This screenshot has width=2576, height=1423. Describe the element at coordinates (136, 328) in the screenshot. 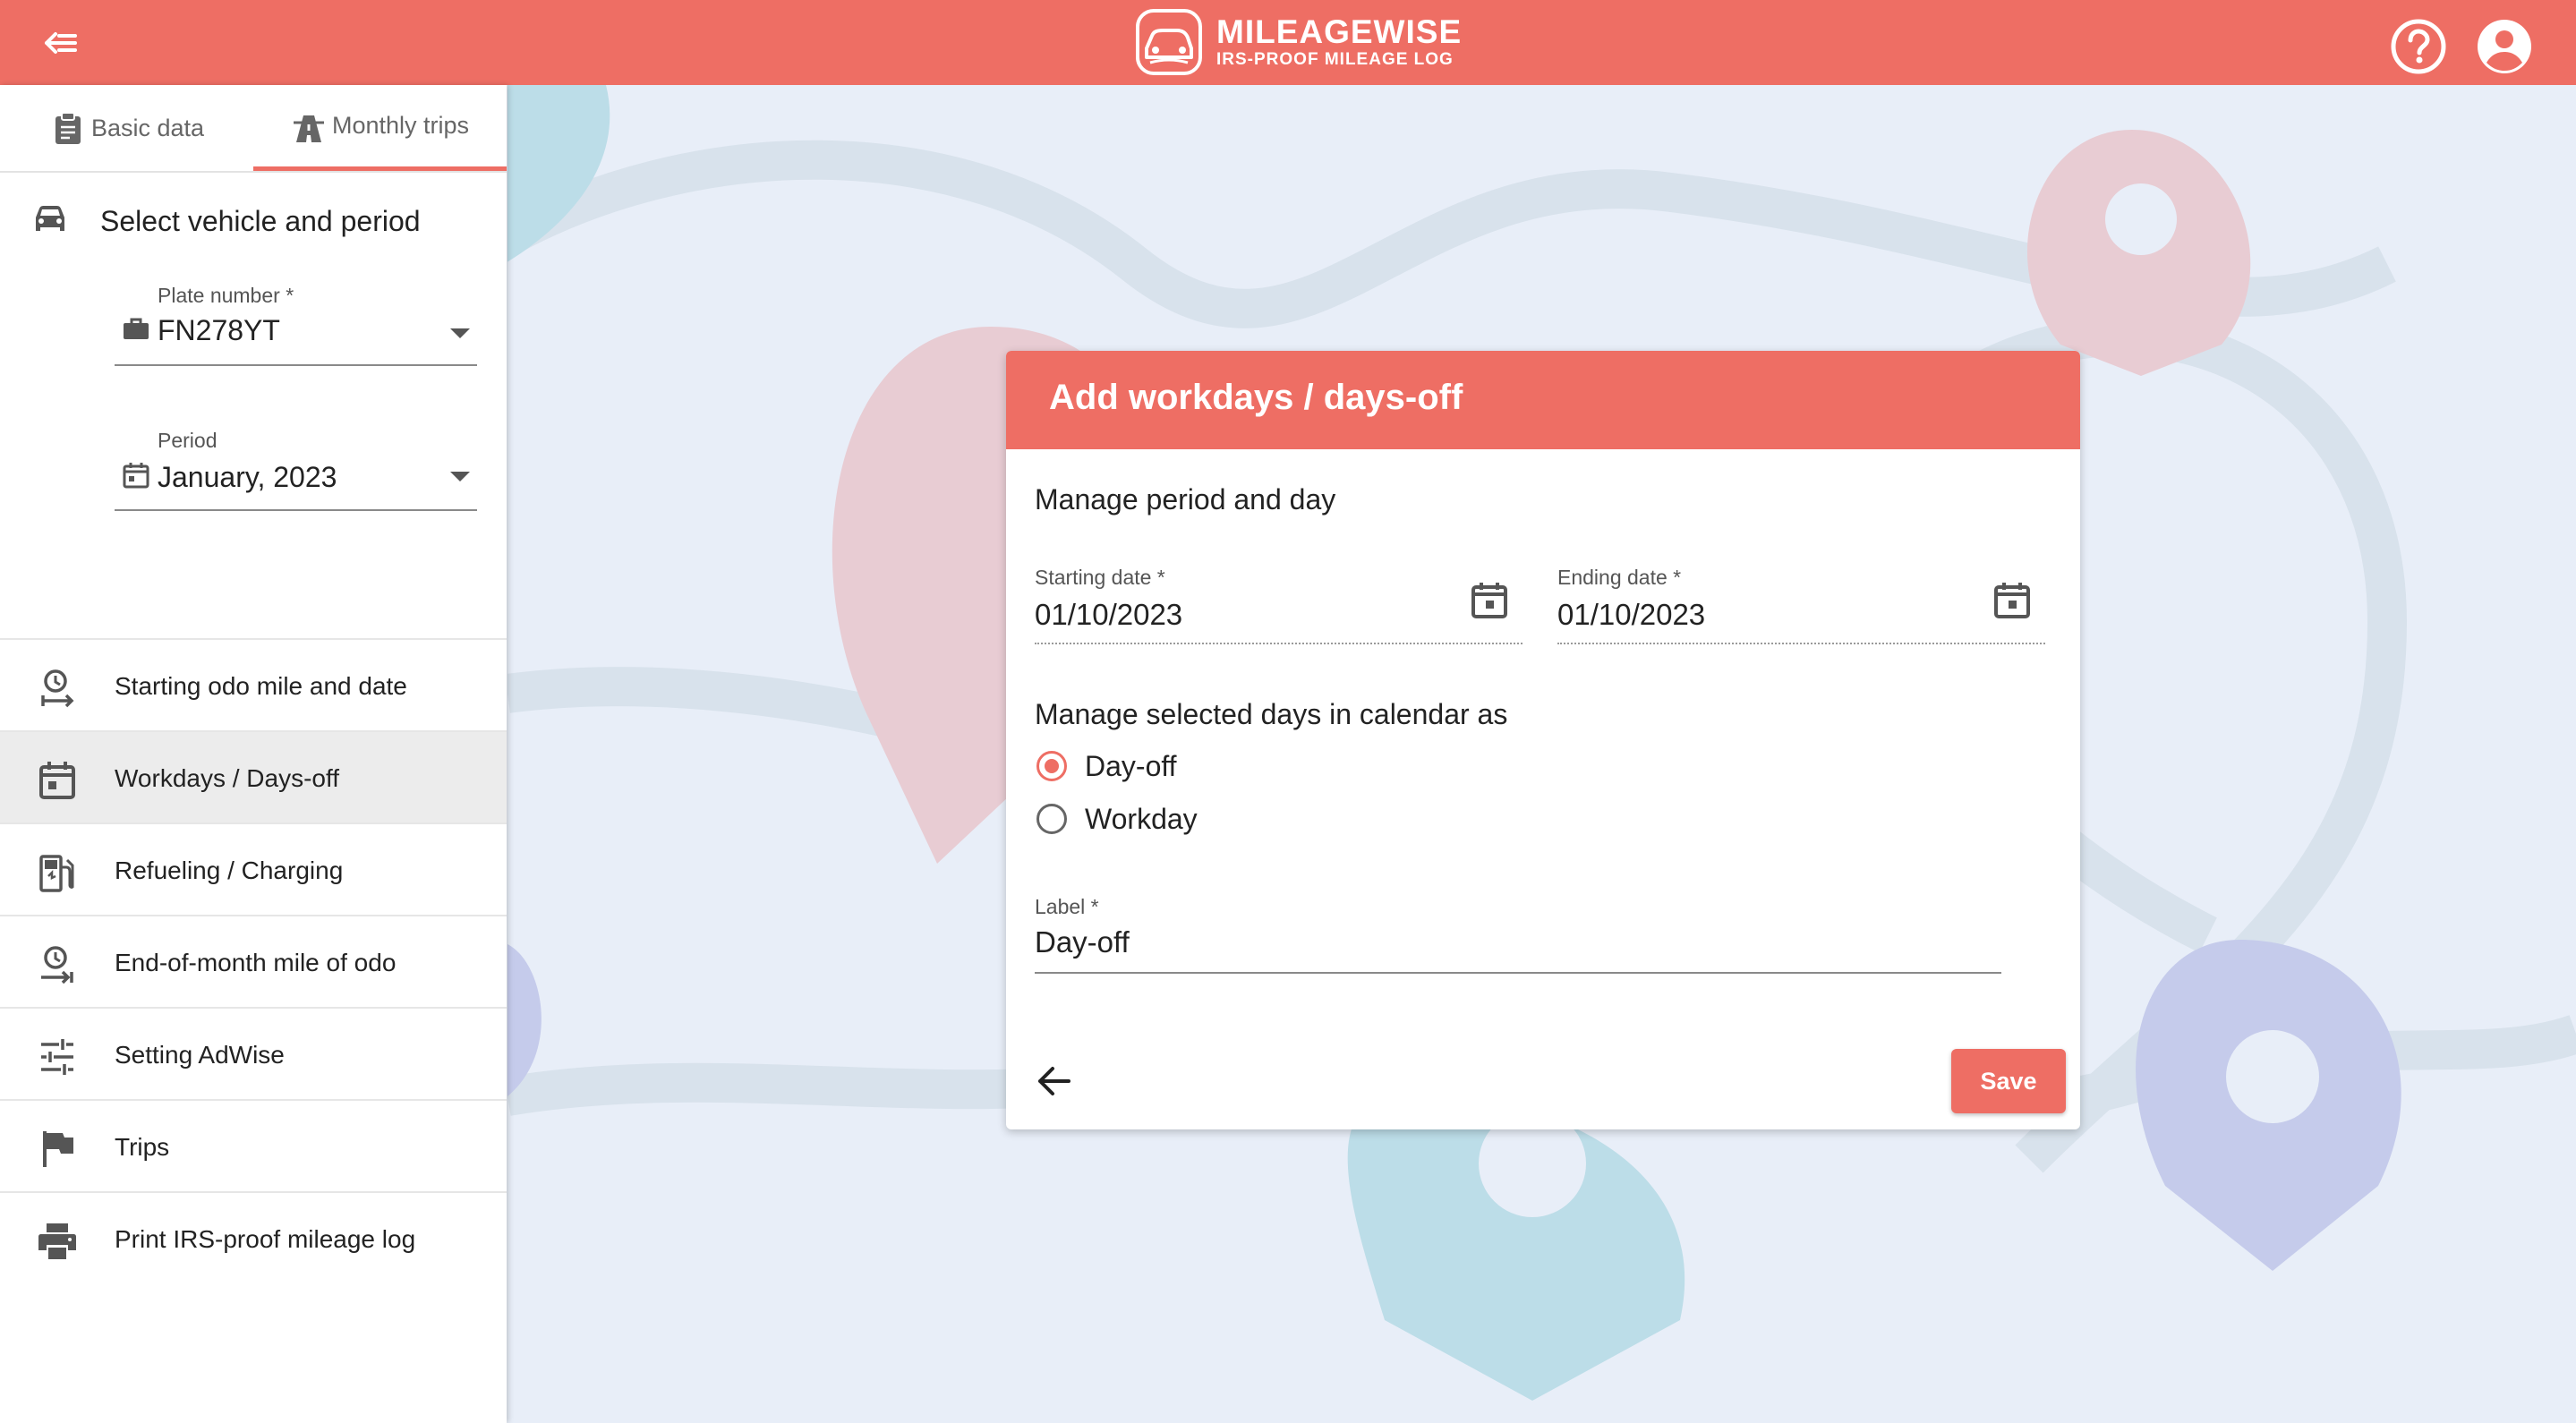

I see `briefcase-icon` at that location.